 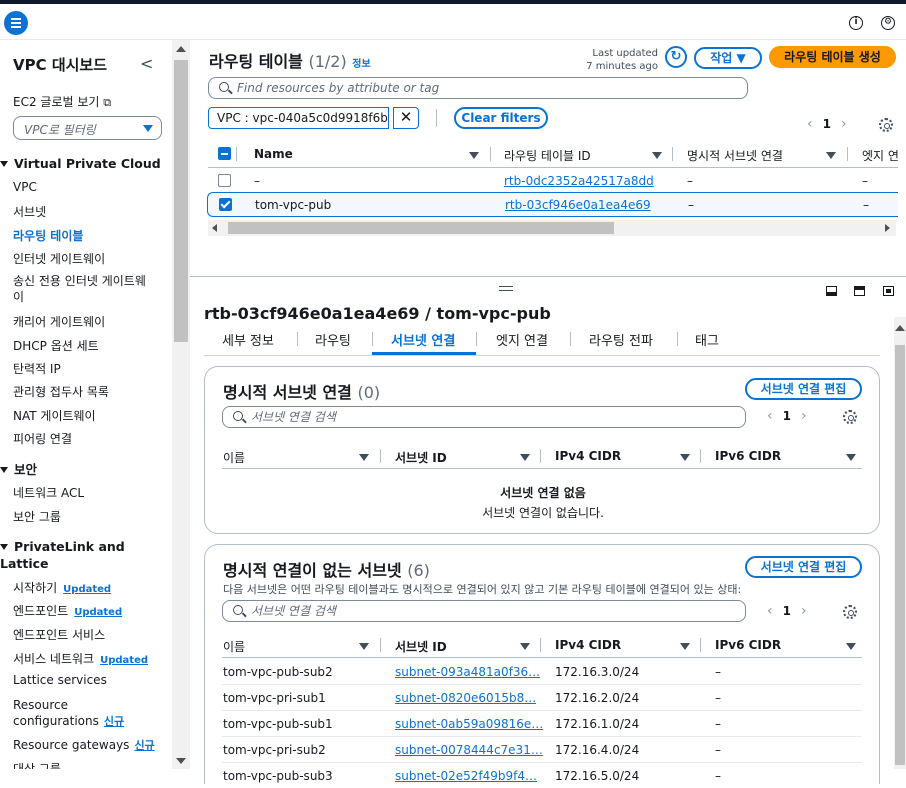 I want to click on detail-scrollbar, so click(x=900, y=543).